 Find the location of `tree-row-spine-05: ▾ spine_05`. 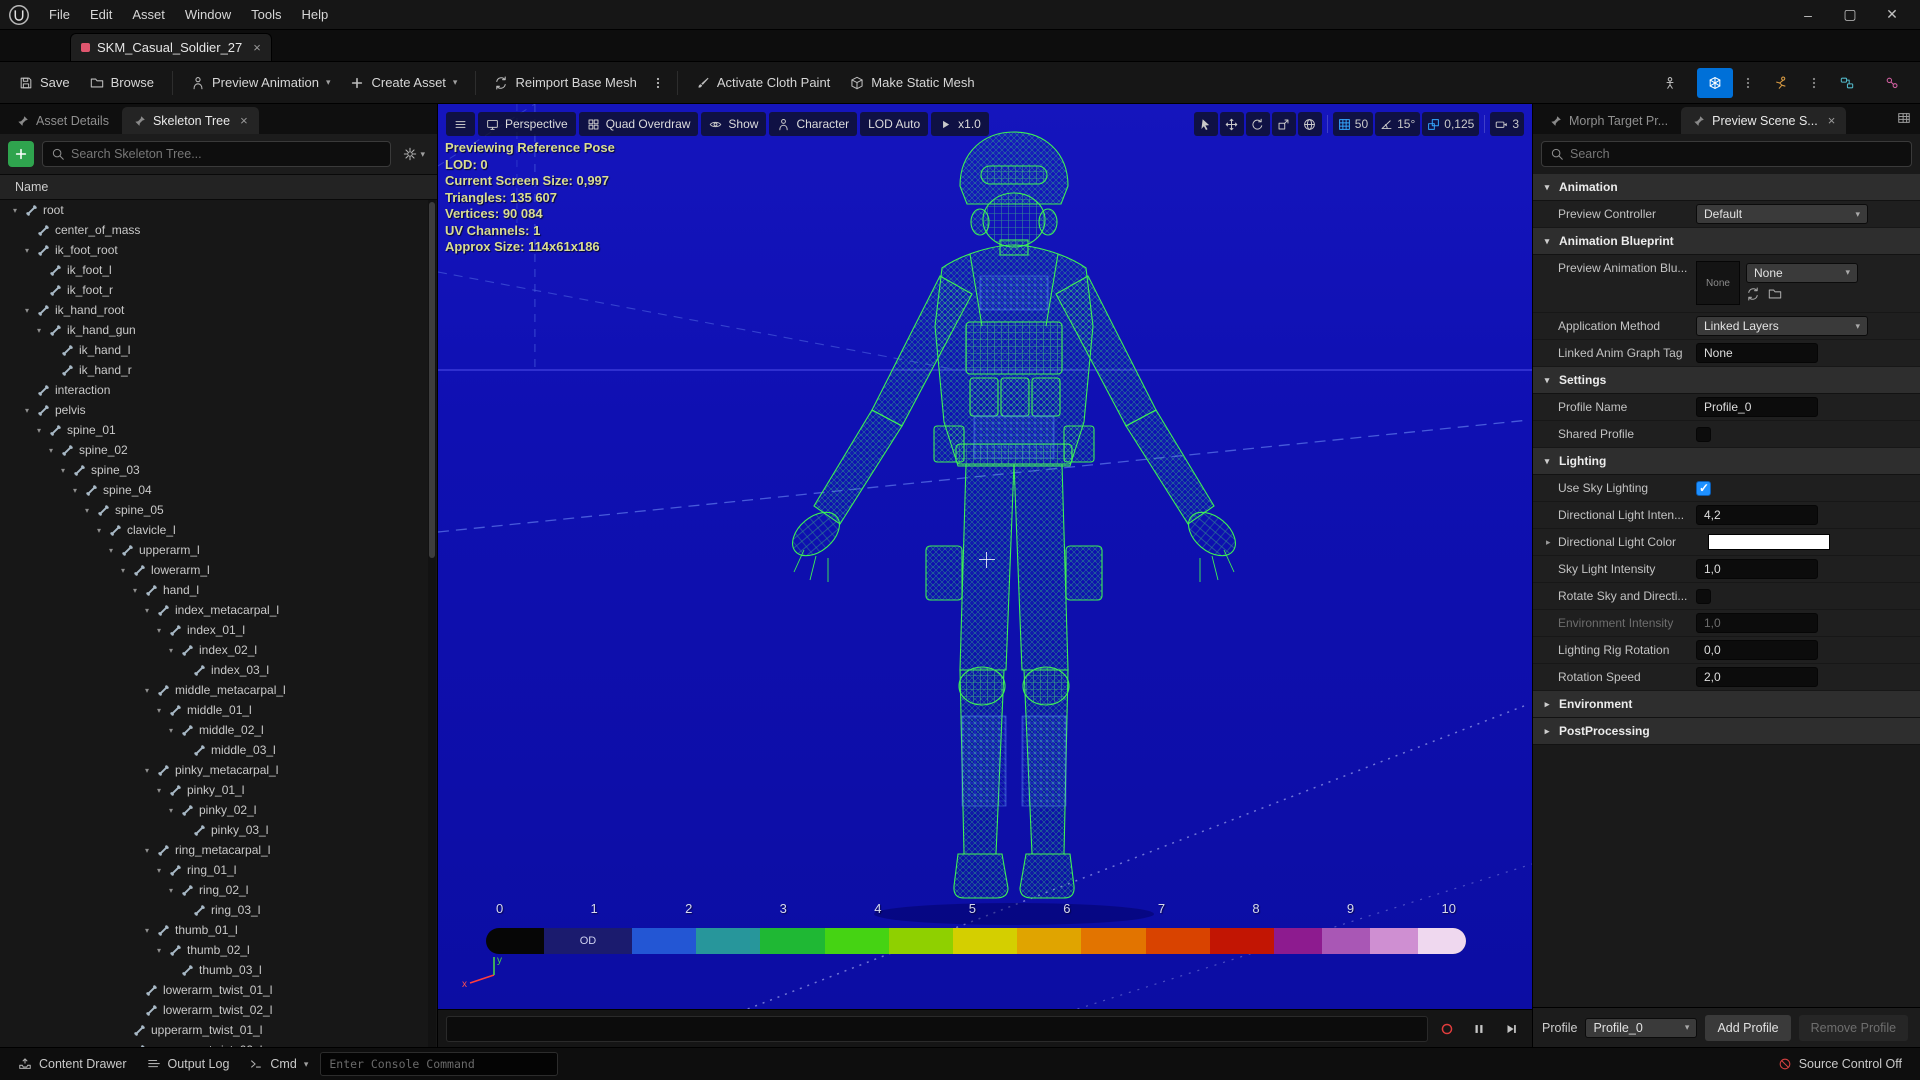

tree-row-spine-05: ▾ spine_05 is located at coordinates (218, 510).